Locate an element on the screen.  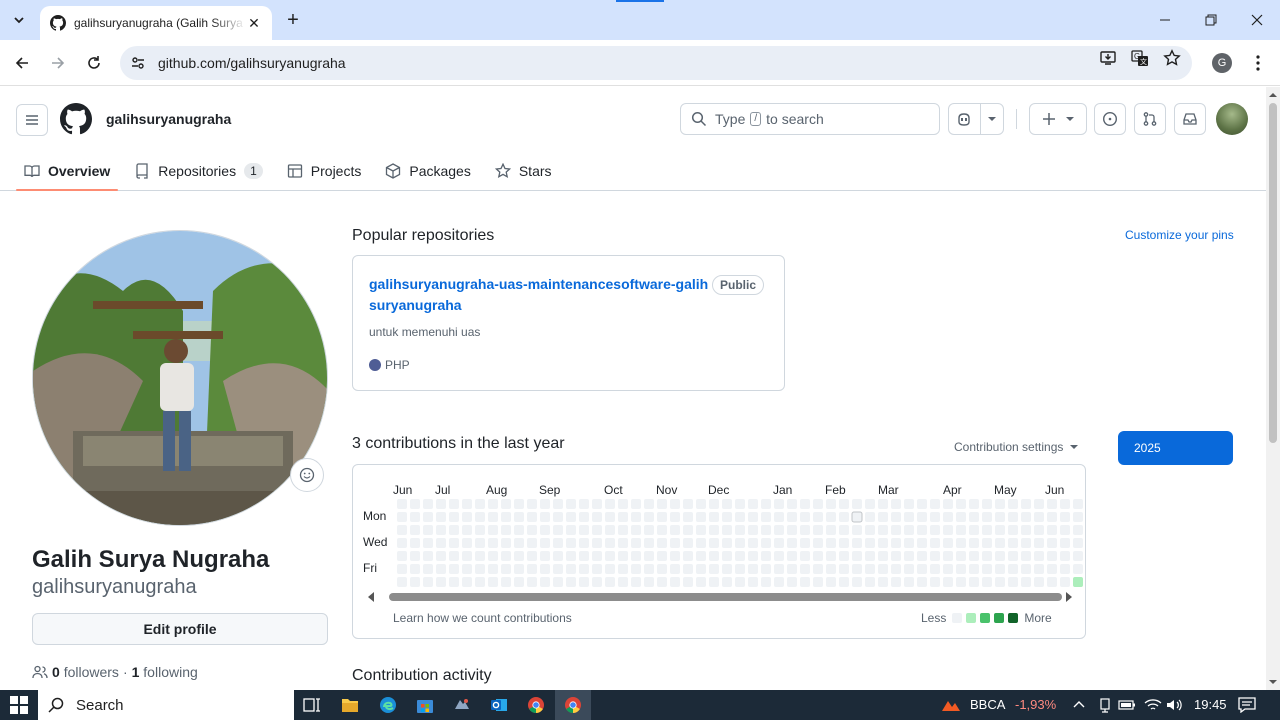
microsoft-store-icon is located at coordinates (425, 705).